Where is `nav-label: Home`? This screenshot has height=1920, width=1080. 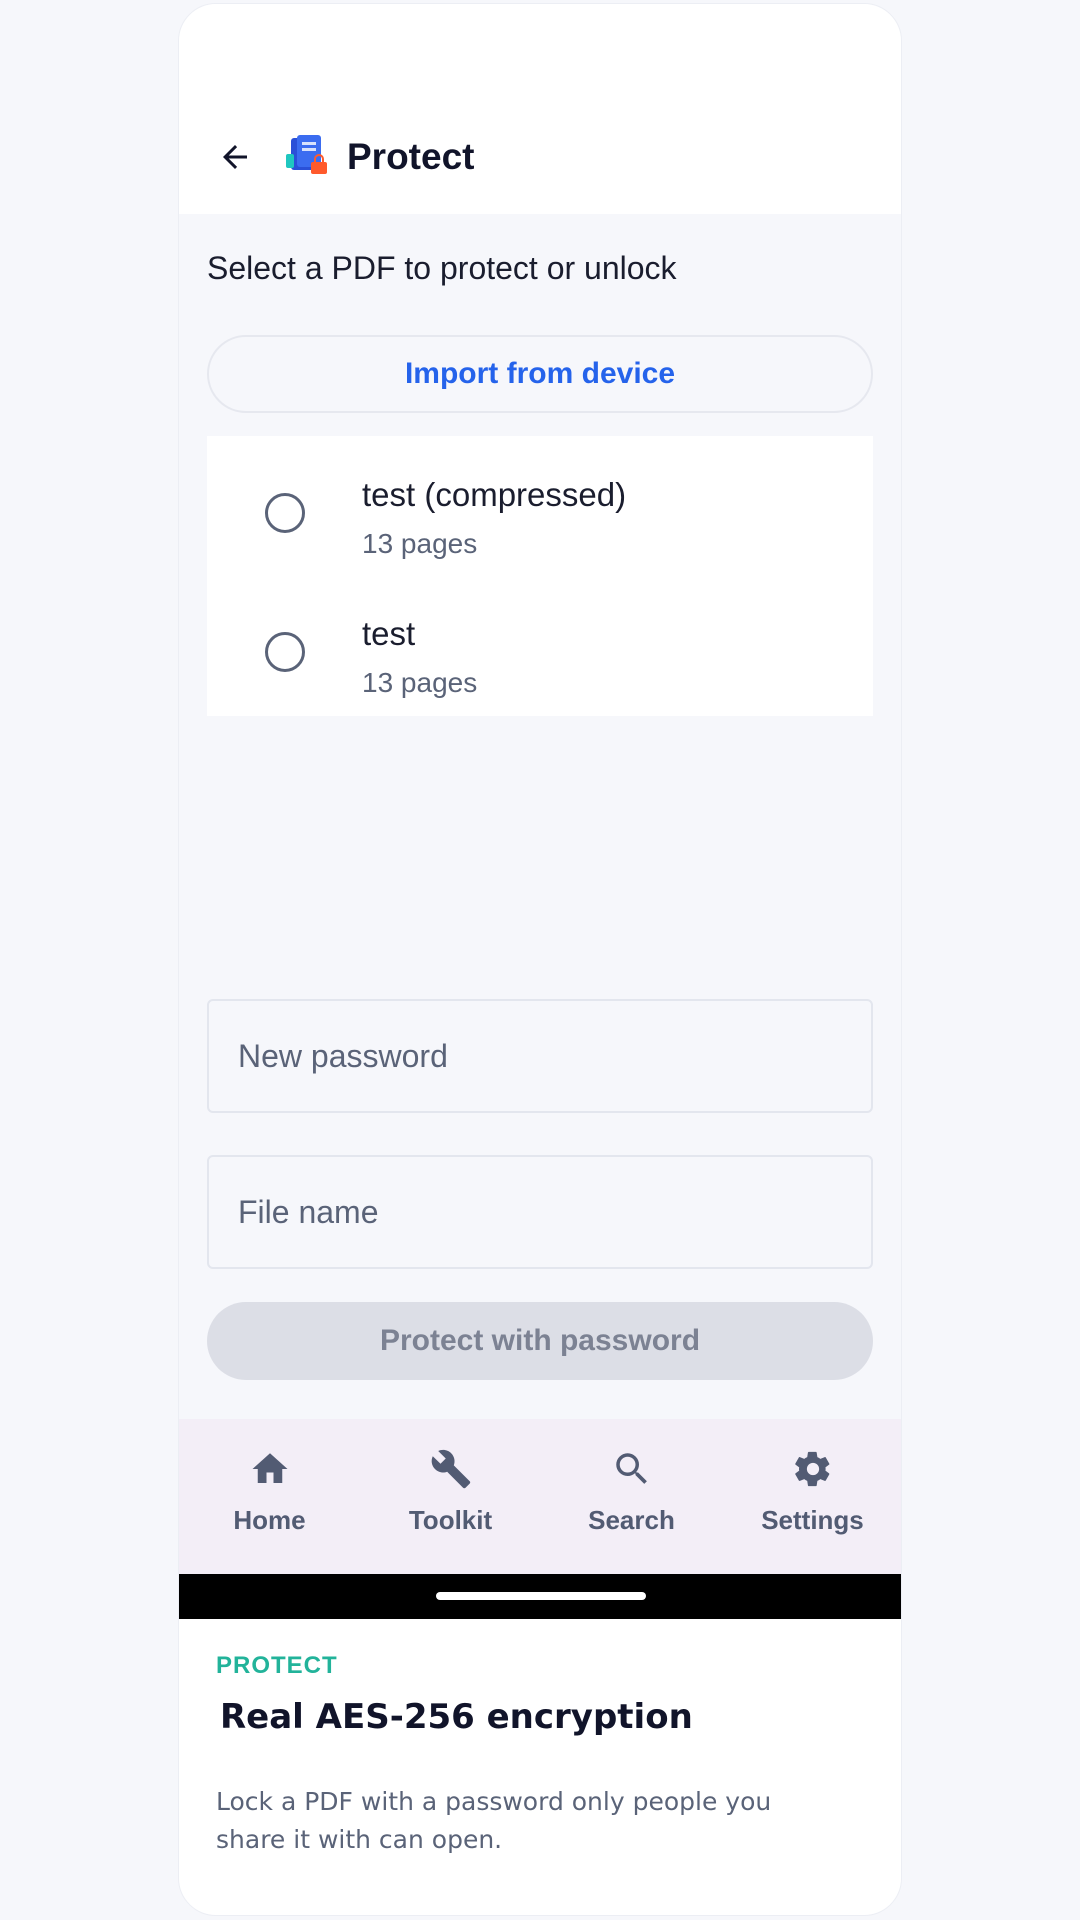
nav-label: Home is located at coordinates (269, 1520).